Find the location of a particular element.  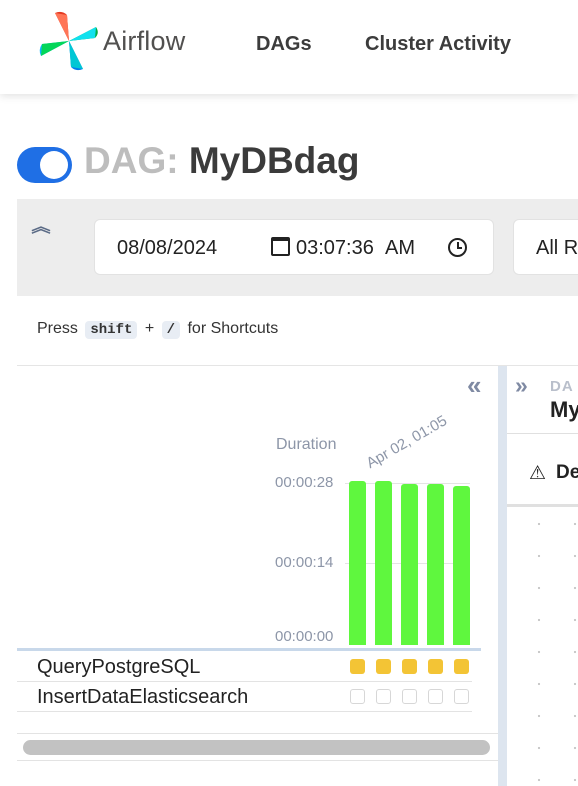

nav-cluster-activity: Cluster Activity is located at coordinates (438, 44).